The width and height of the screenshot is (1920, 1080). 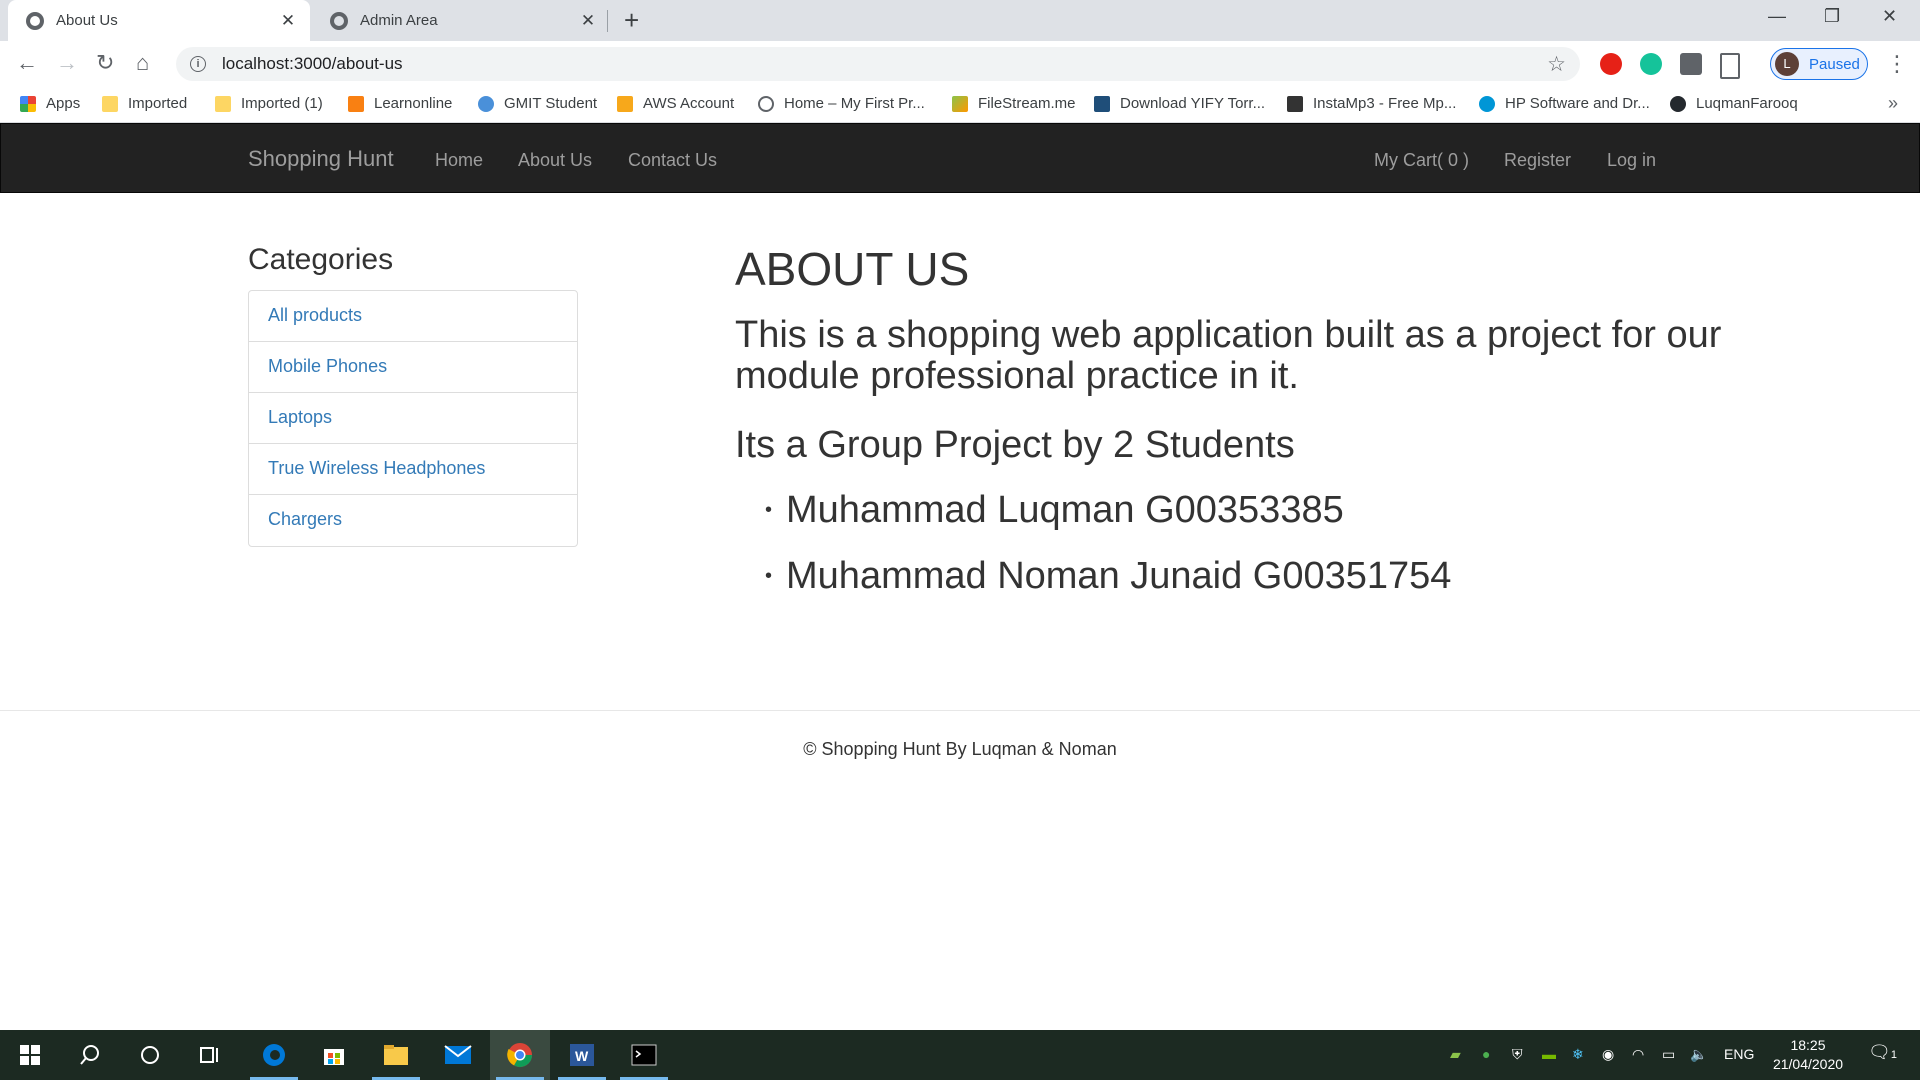 What do you see at coordinates (1832, 16) in the screenshot?
I see `maximize-button: ❐` at bounding box center [1832, 16].